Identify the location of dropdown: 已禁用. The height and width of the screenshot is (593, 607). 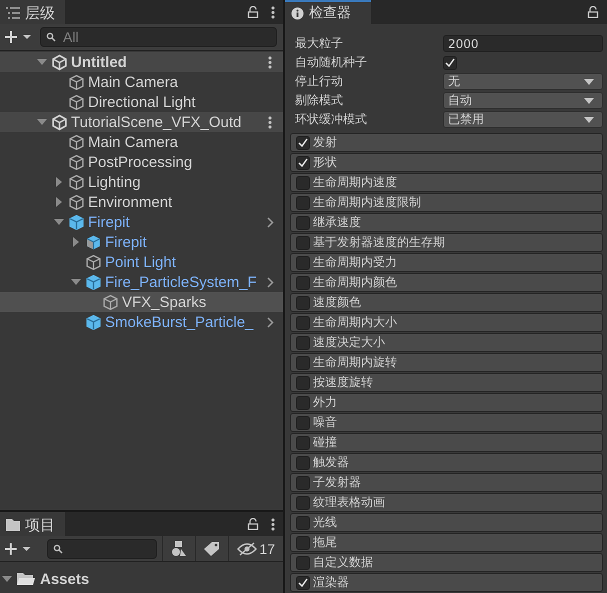
(523, 119).